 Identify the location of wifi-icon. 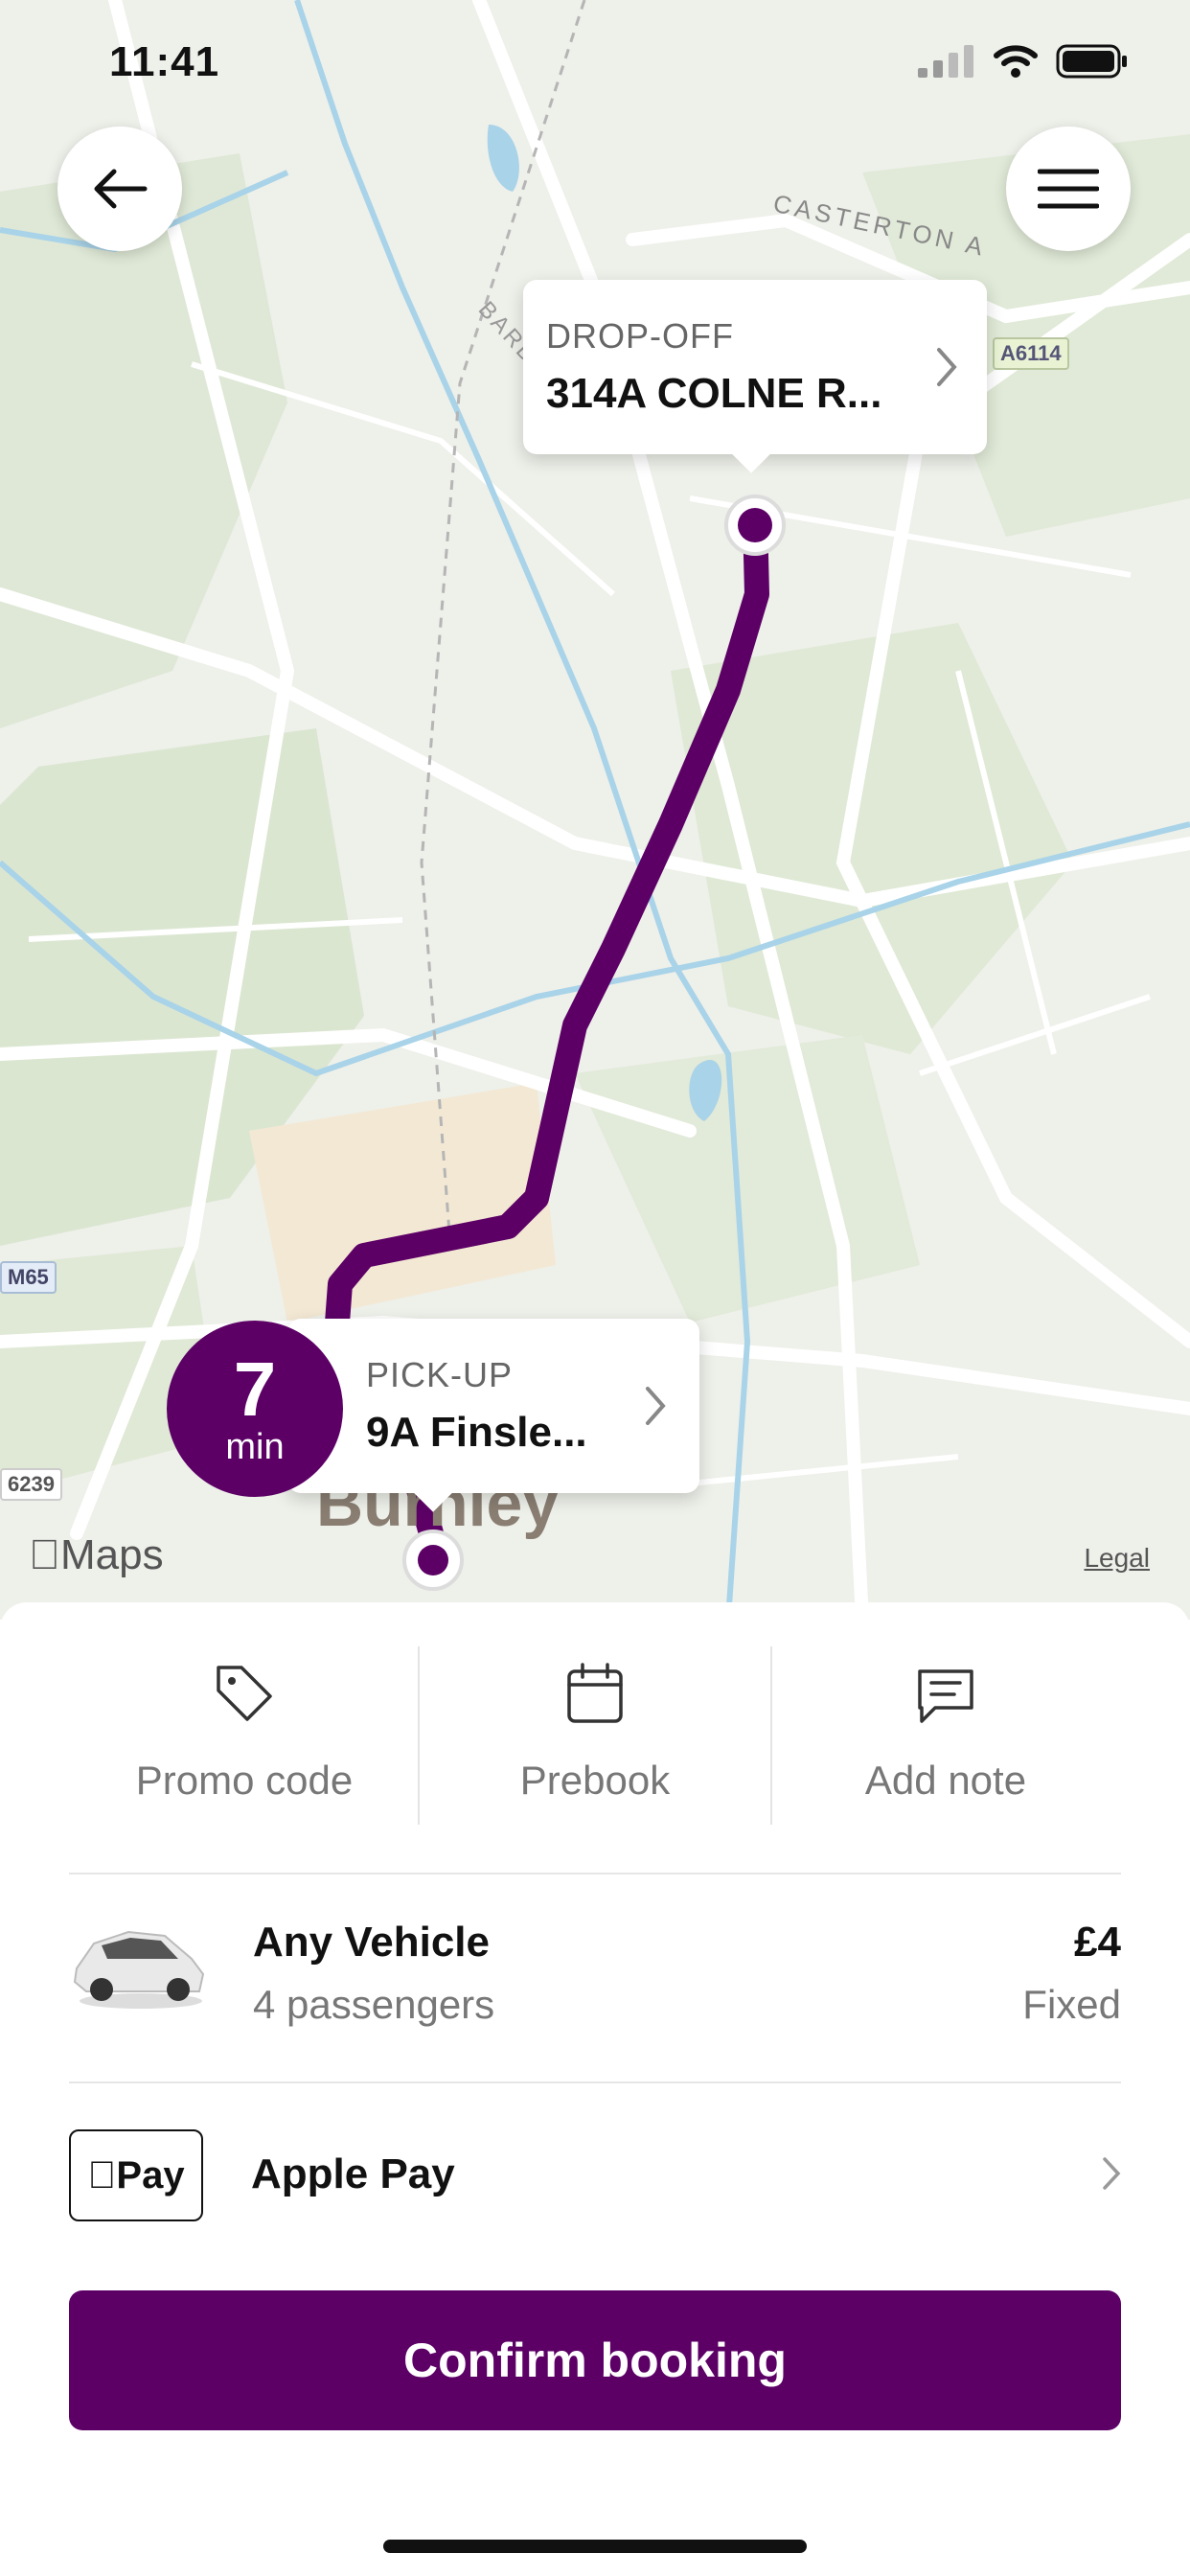
(1016, 62).